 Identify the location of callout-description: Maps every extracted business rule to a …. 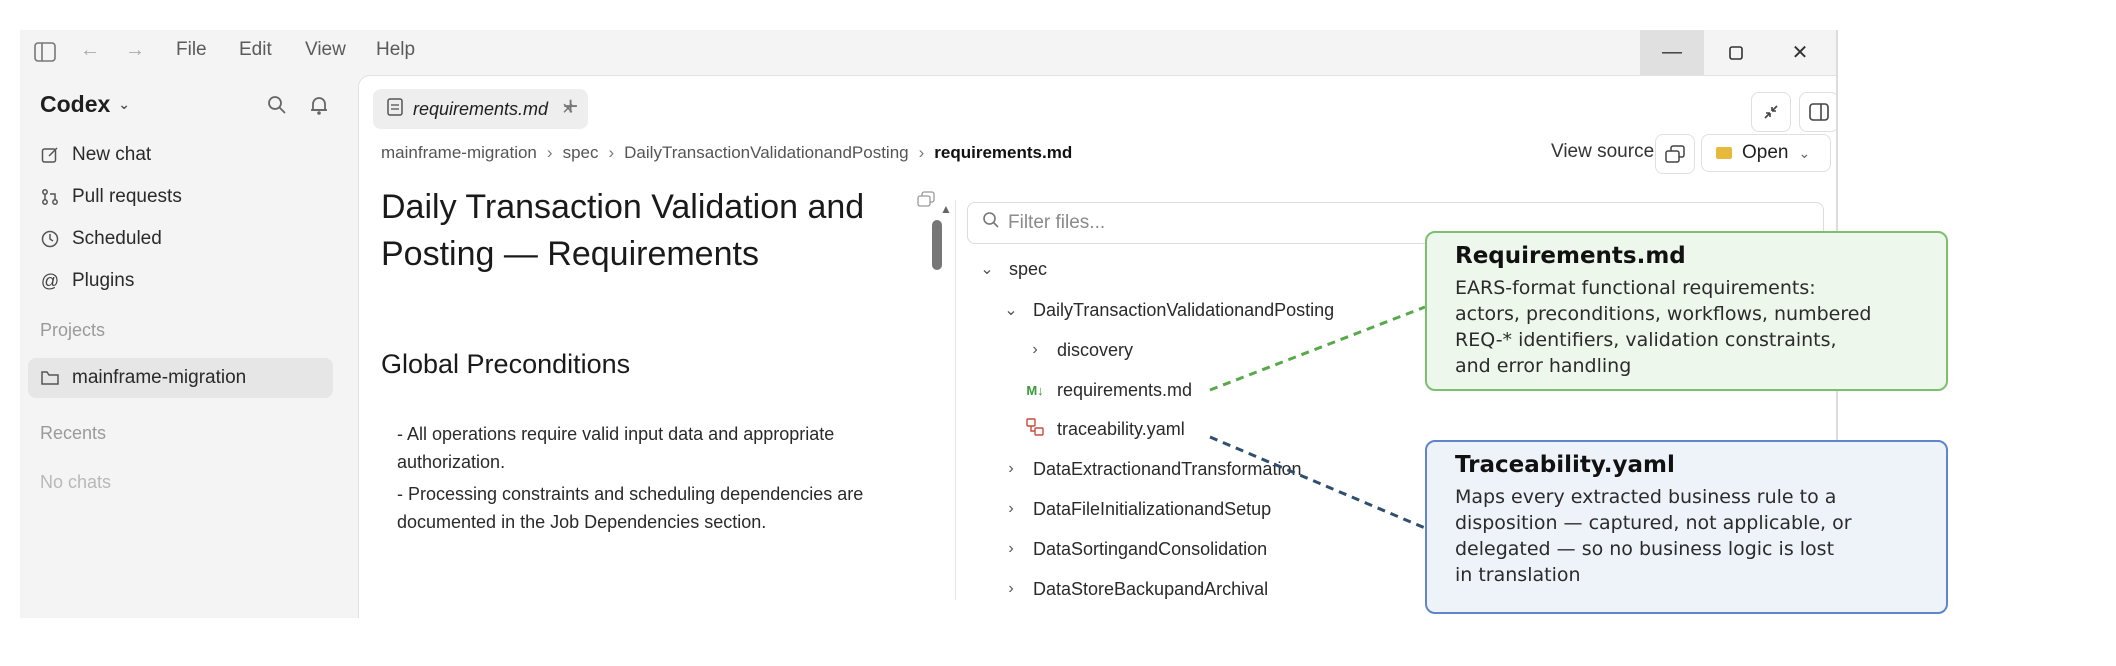
(1653, 536).